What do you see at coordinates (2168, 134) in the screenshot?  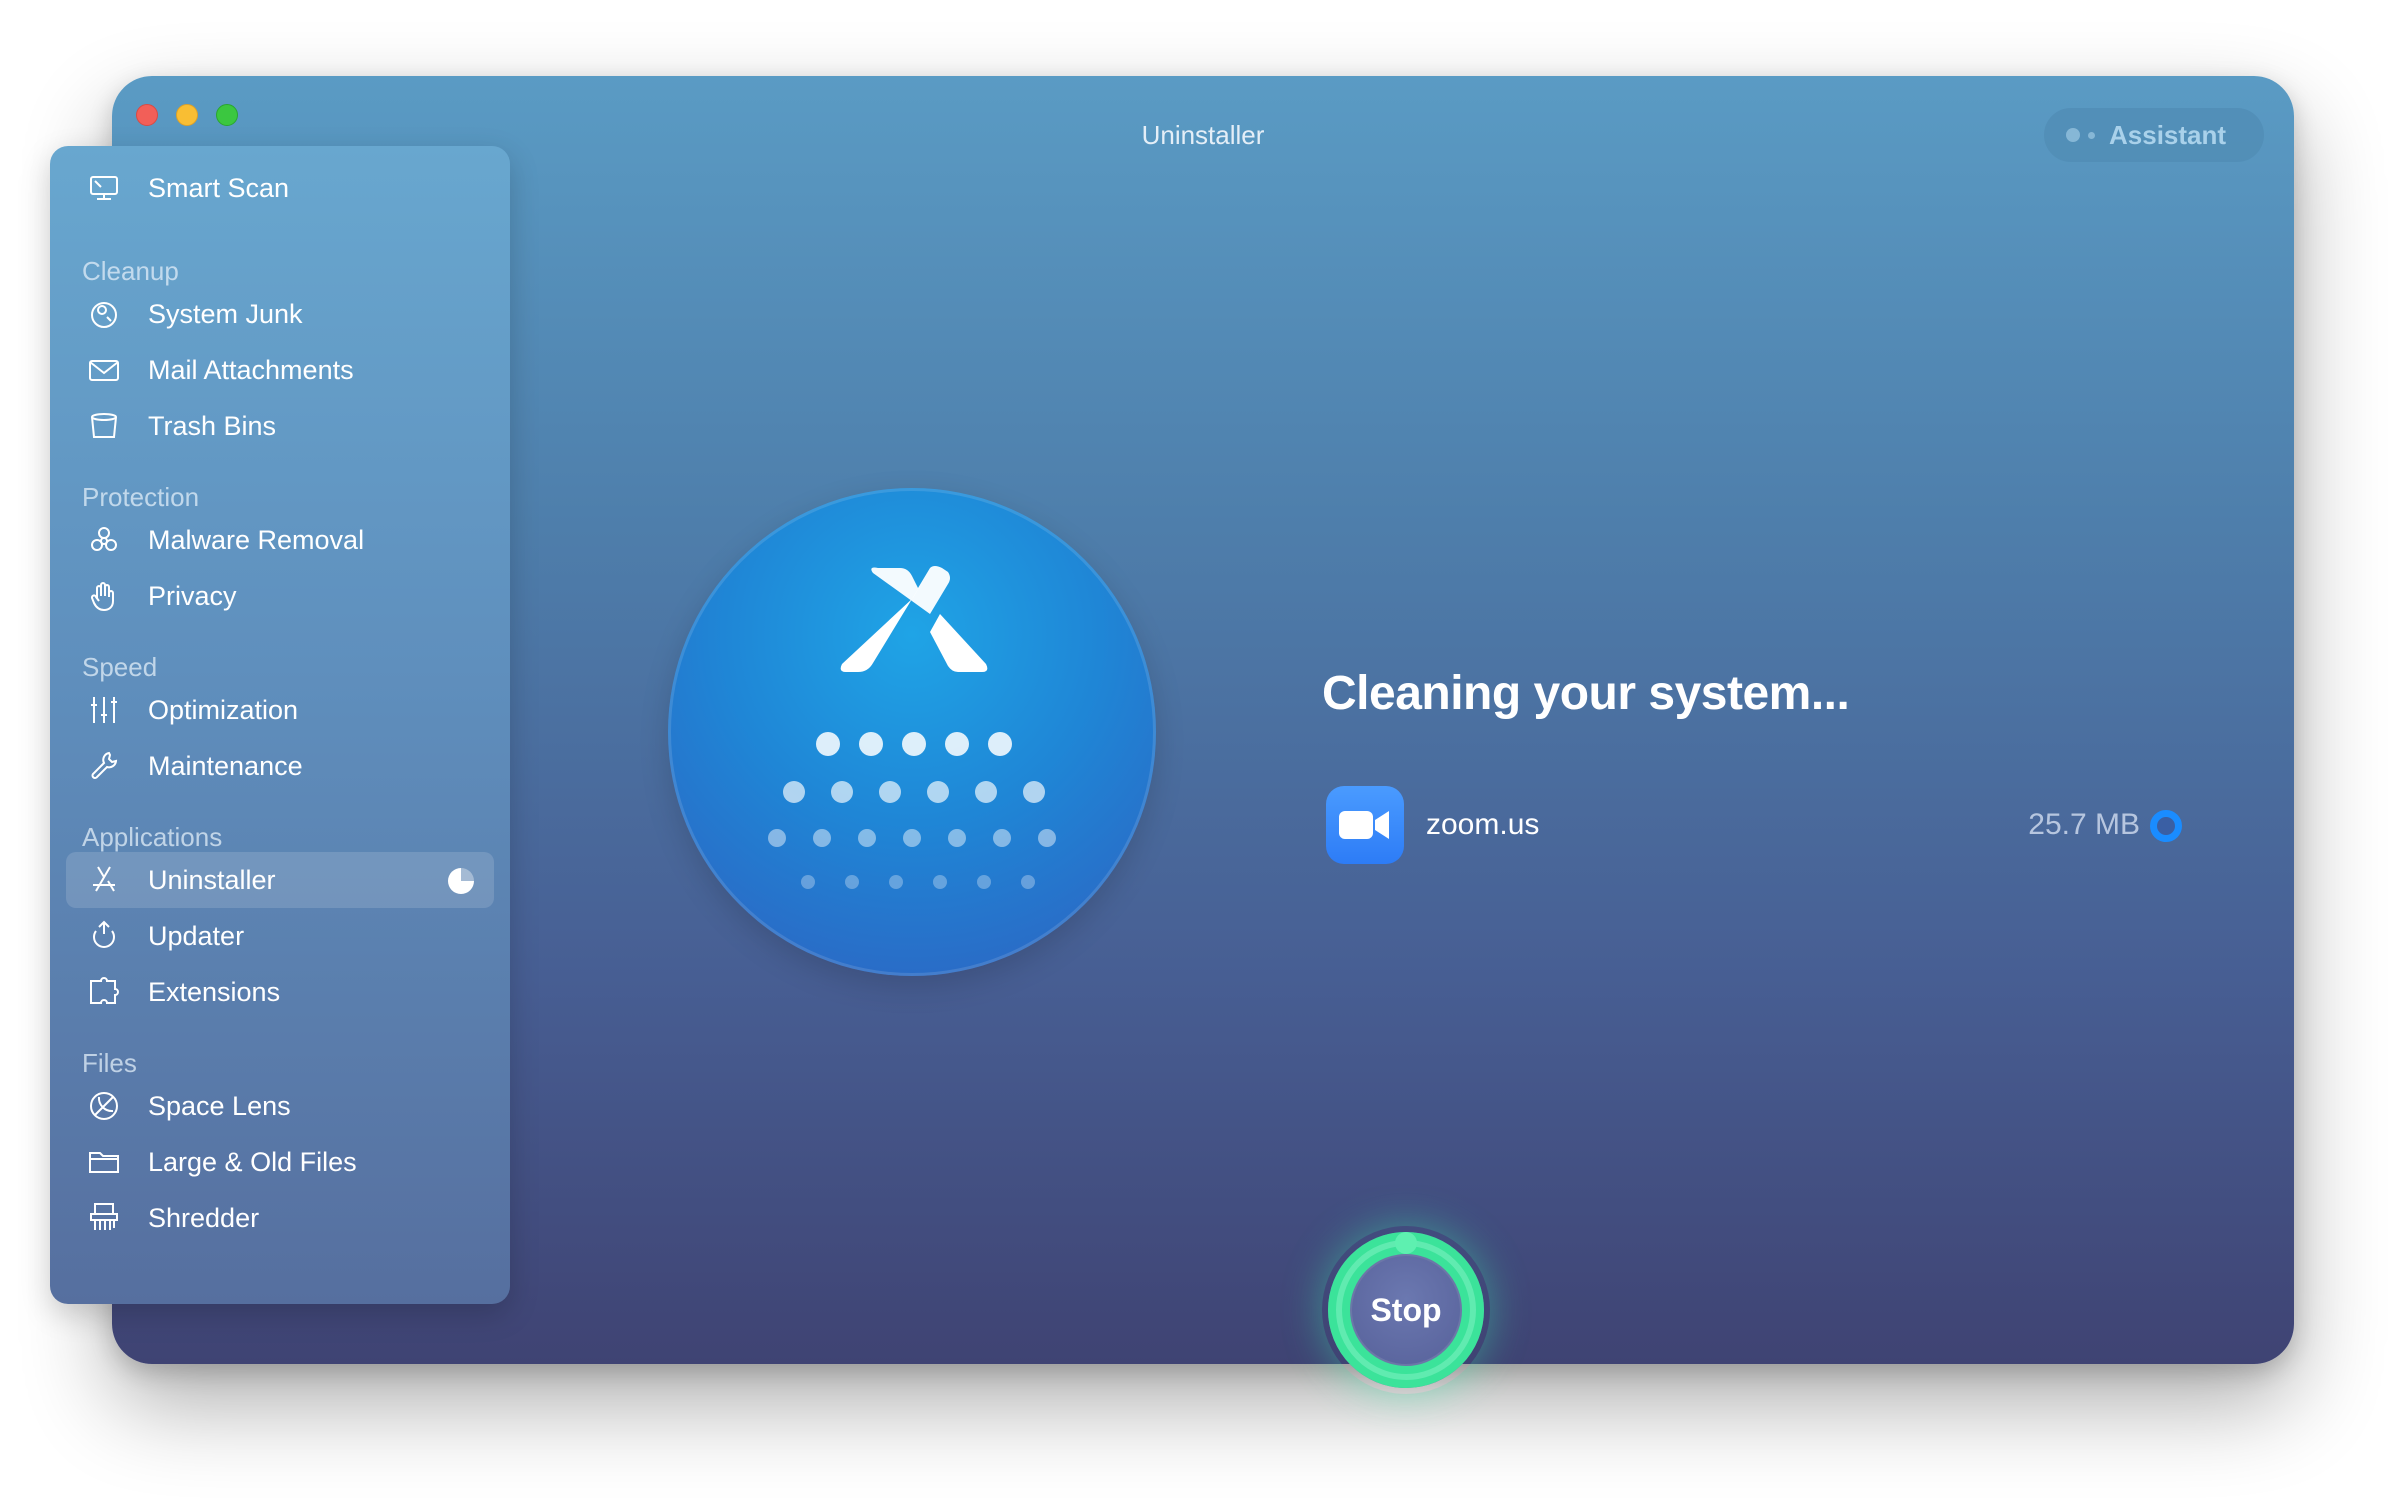 I see `assistant-label: Assistant` at bounding box center [2168, 134].